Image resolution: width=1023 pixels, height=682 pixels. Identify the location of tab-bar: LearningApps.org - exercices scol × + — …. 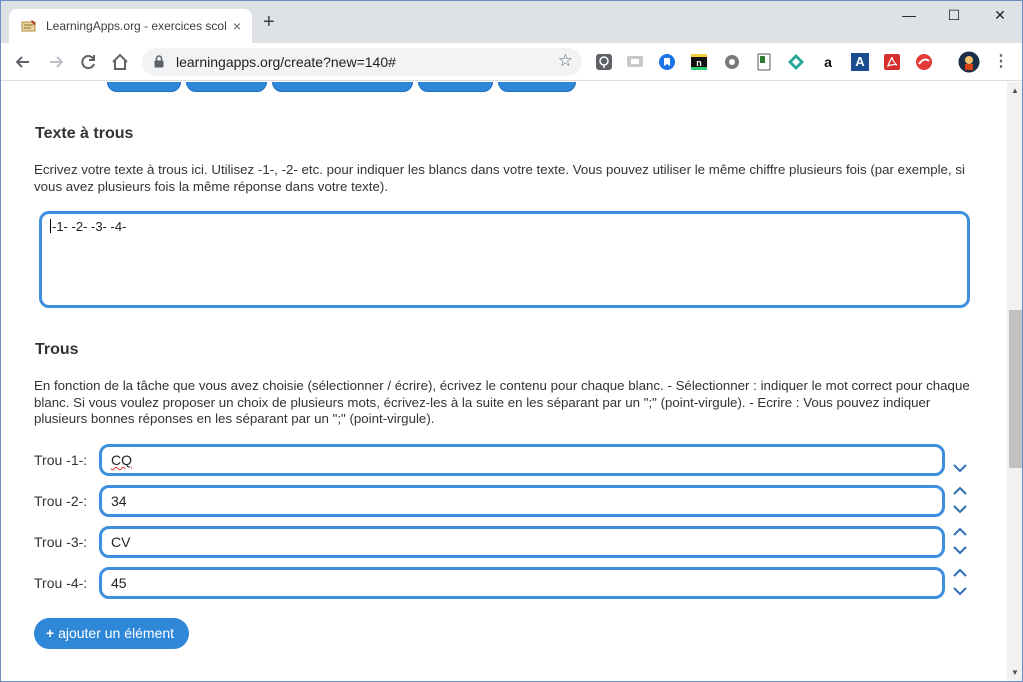
(511, 22).